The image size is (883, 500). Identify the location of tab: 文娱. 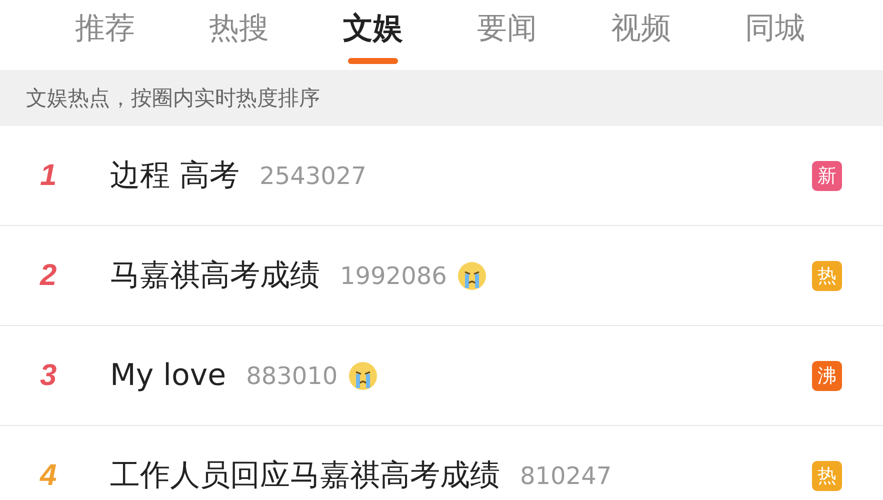
(373, 35).